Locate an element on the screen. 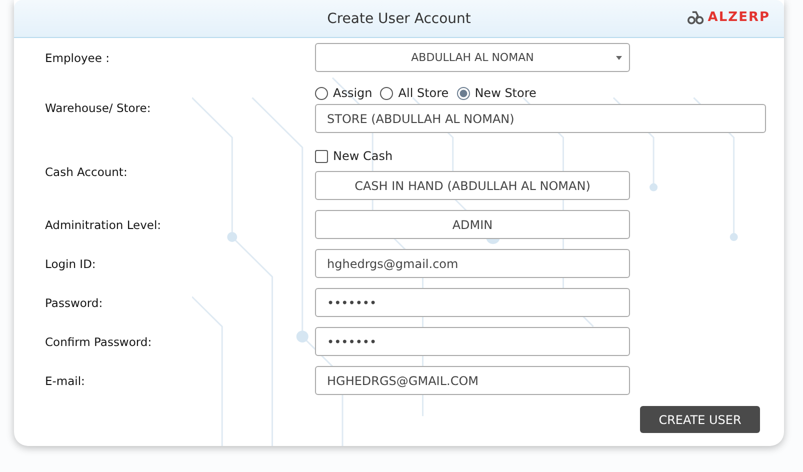 Image resolution: width=803 pixels, height=472 pixels. field-label: Login ID: is located at coordinates (71, 263).